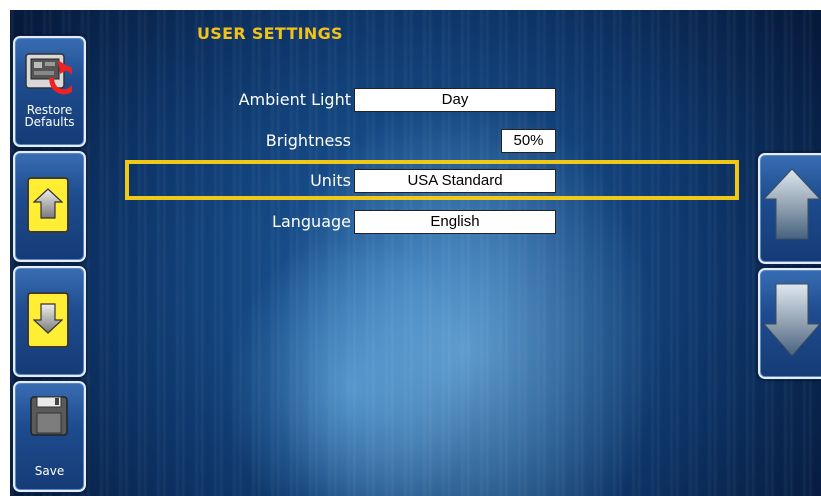  What do you see at coordinates (455, 181) in the screenshot?
I see `units-field: USA Standard` at bounding box center [455, 181].